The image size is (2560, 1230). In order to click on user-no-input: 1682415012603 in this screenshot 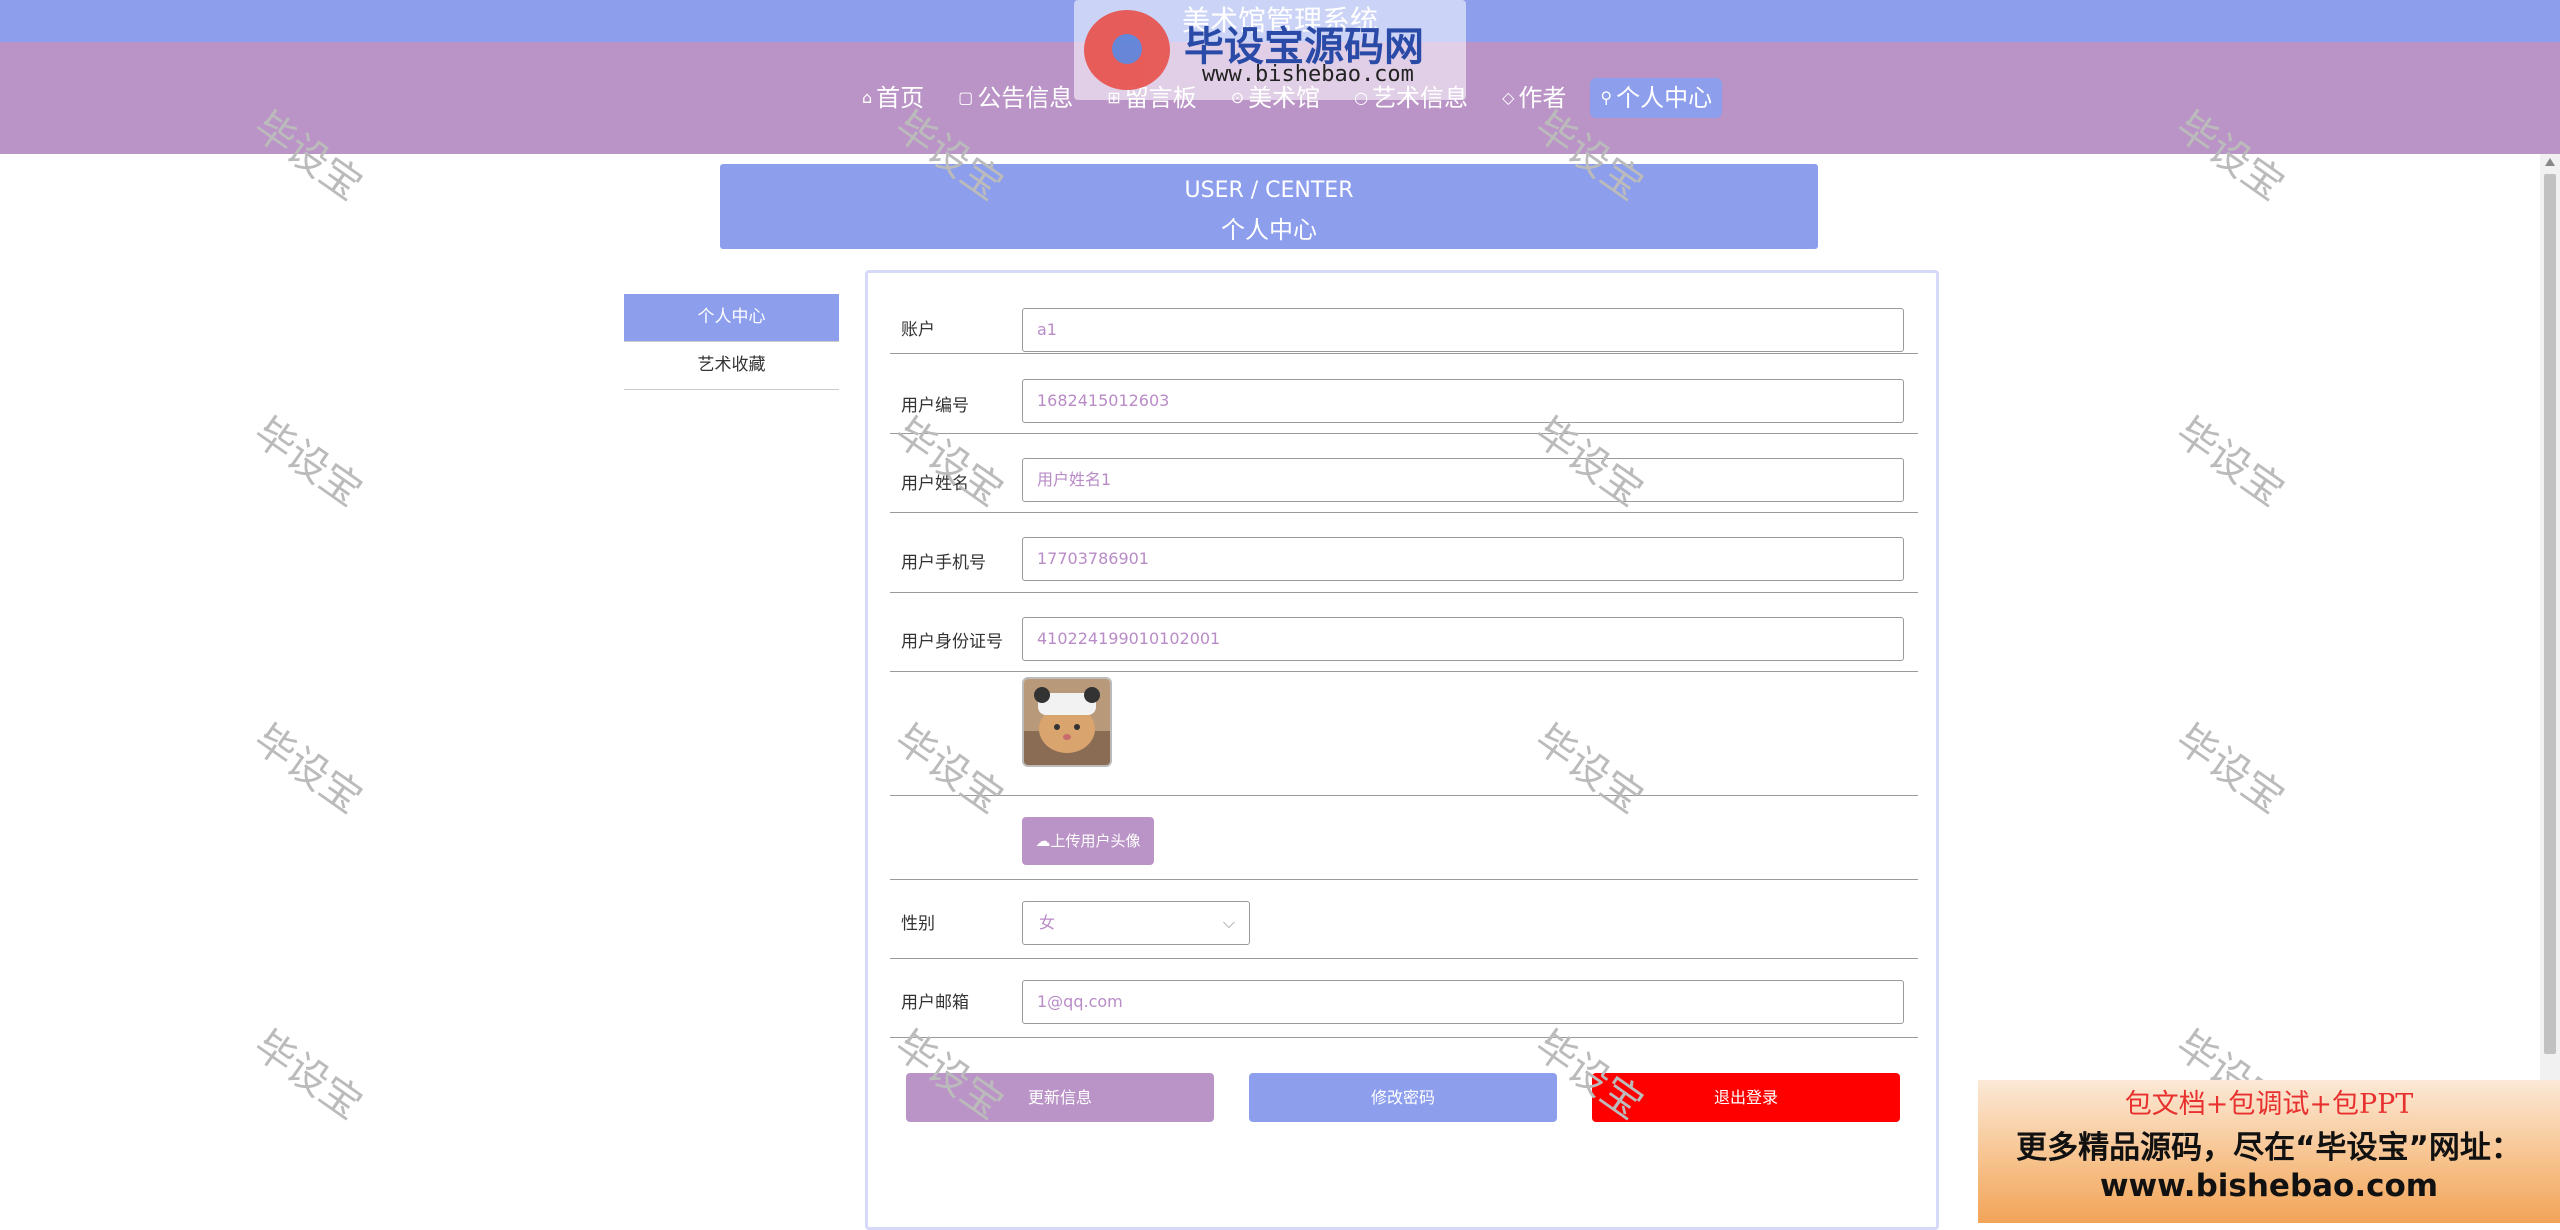, I will do `click(1463, 401)`.